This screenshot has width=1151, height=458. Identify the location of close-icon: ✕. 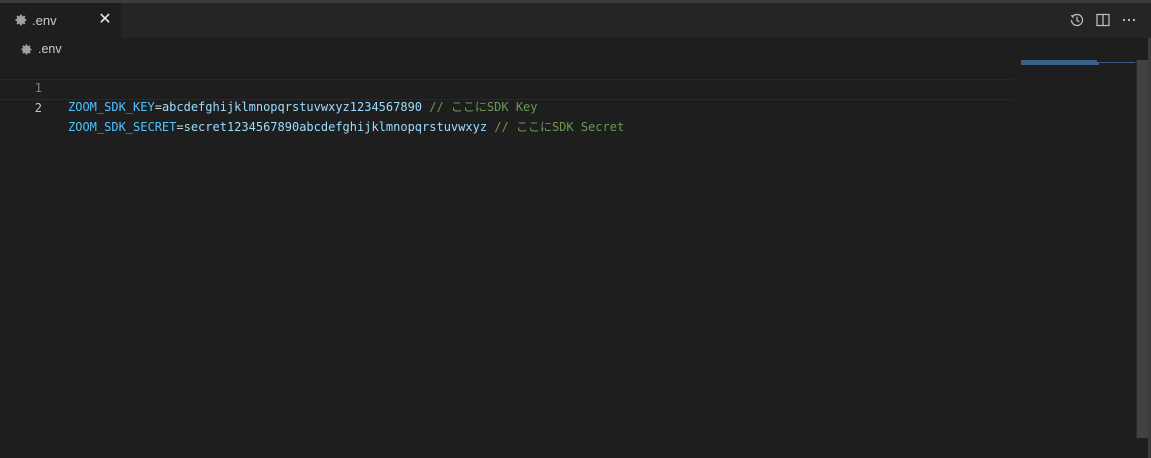
(105, 20).